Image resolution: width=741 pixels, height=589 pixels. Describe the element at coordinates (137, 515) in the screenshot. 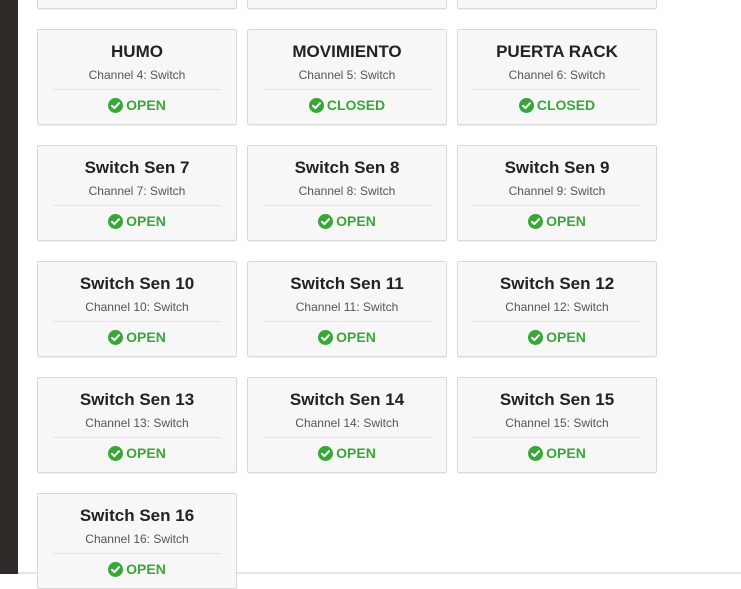

I see `sensor-title: Switch Sen 16` at that location.